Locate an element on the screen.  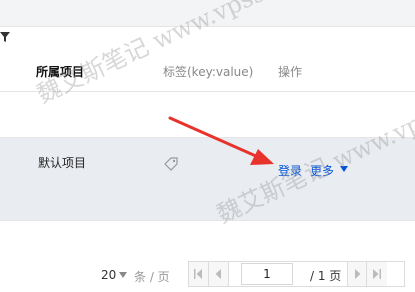
first-page-button is located at coordinates (199, 274).